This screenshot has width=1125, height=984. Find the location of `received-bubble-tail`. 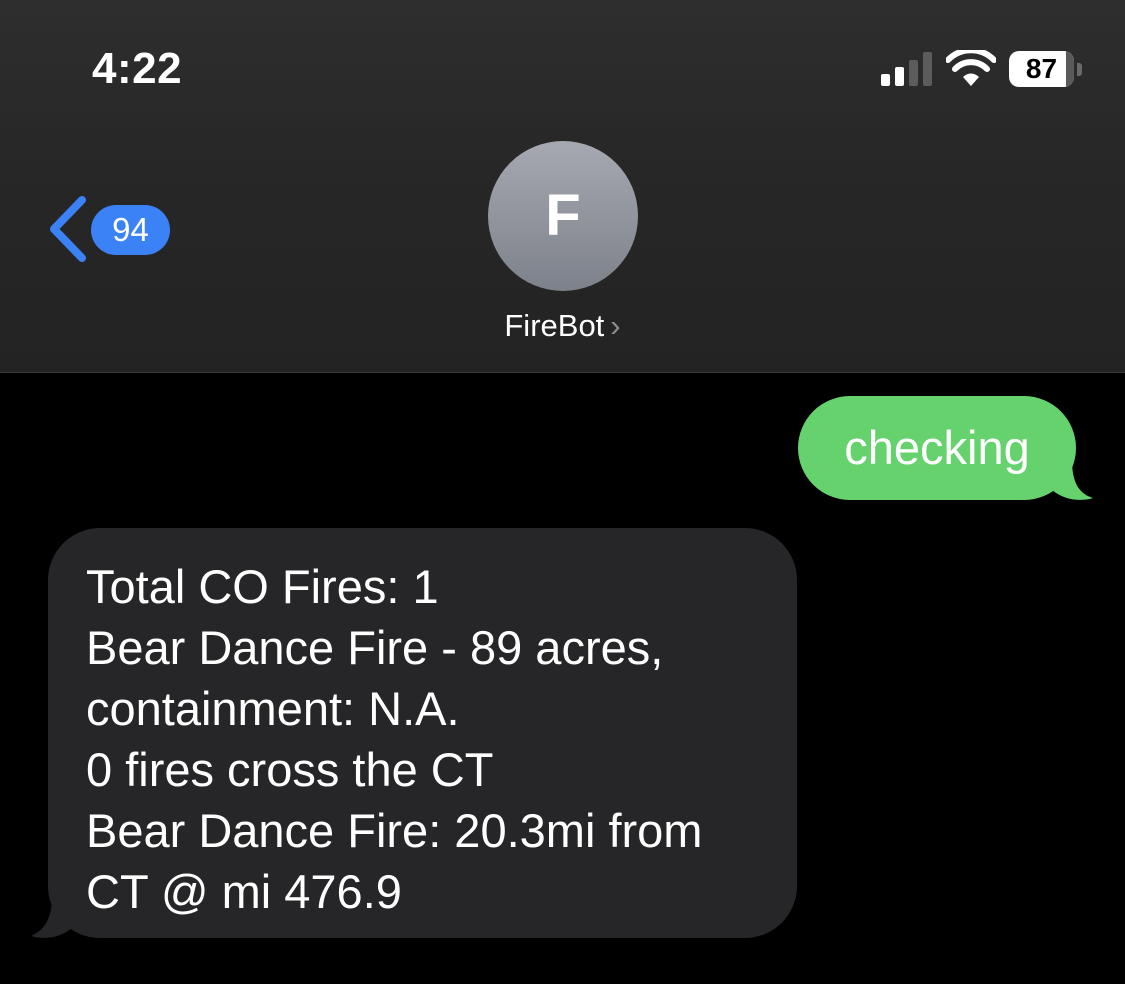

received-bubble-tail is located at coordinates (52, 917).